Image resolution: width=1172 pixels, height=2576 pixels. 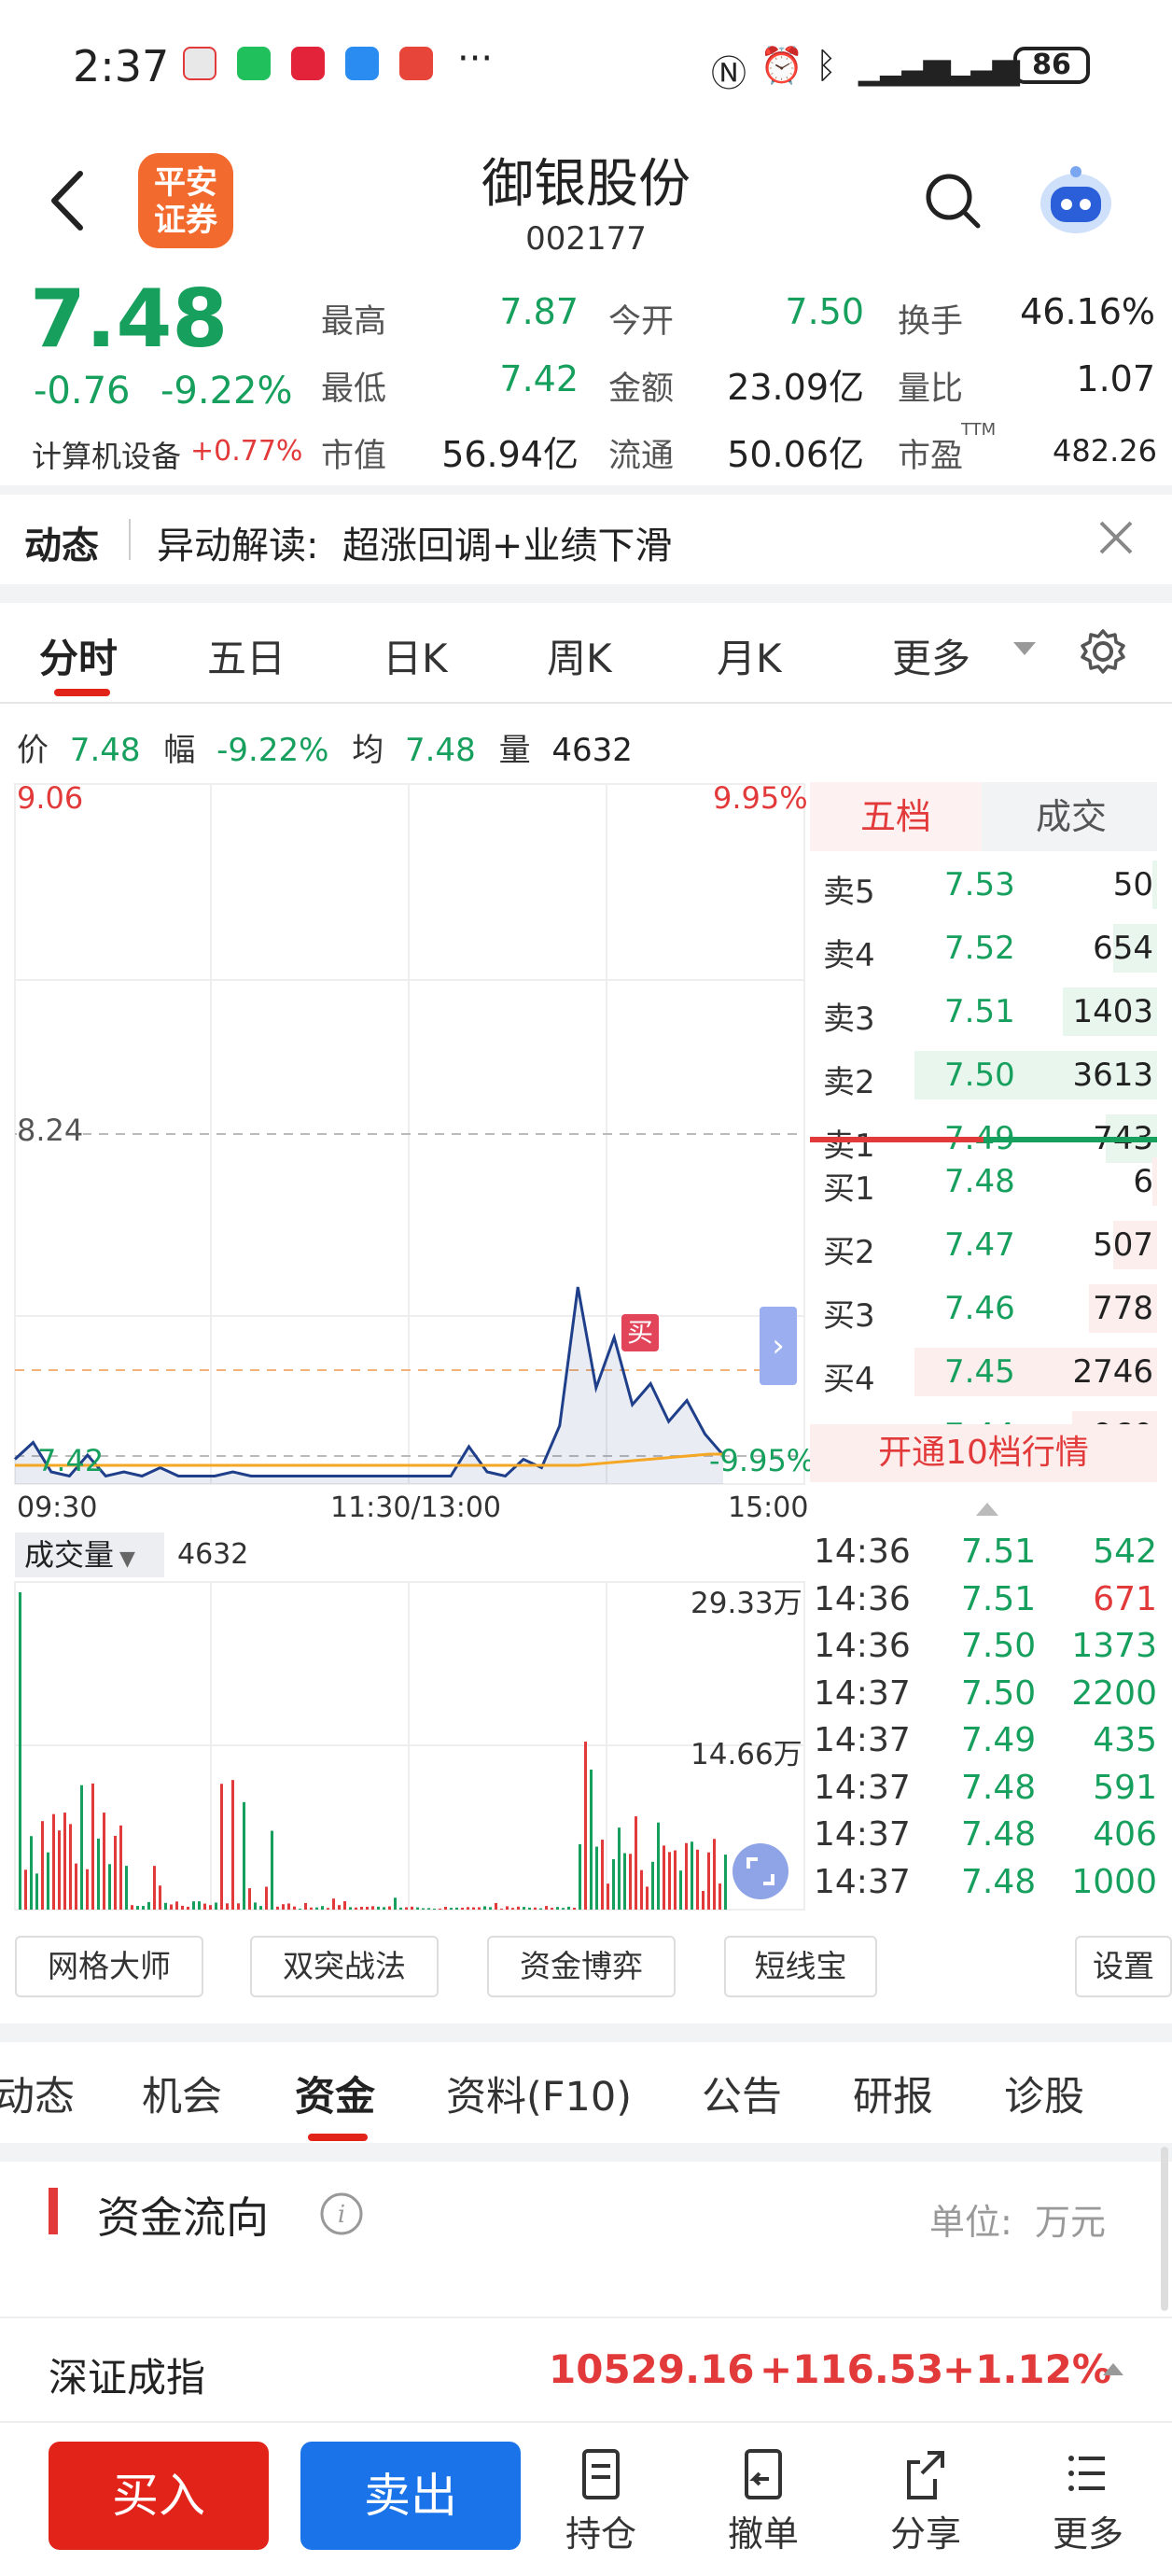 I want to click on robot-assistant-icon, so click(x=1076, y=201).